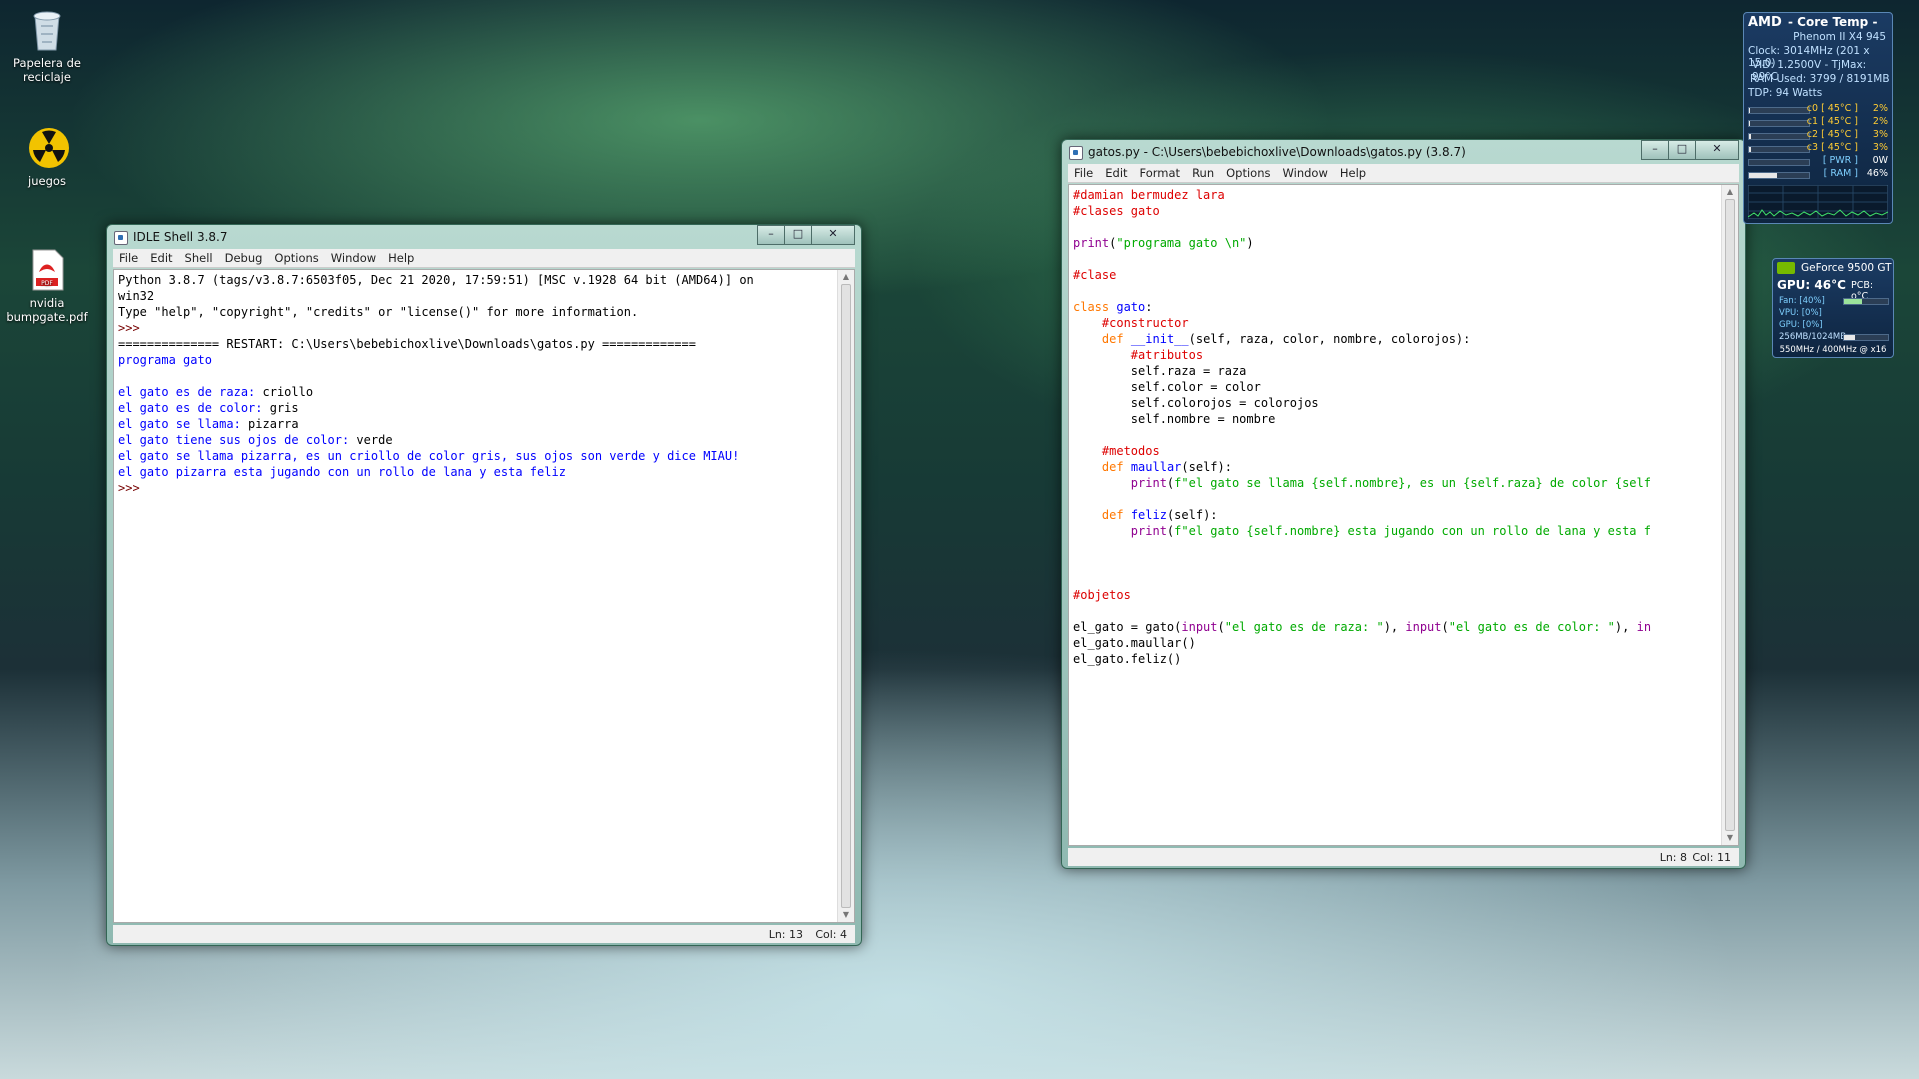  Describe the element at coordinates (1203, 173) in the screenshot. I see `menu-run: Run` at that location.